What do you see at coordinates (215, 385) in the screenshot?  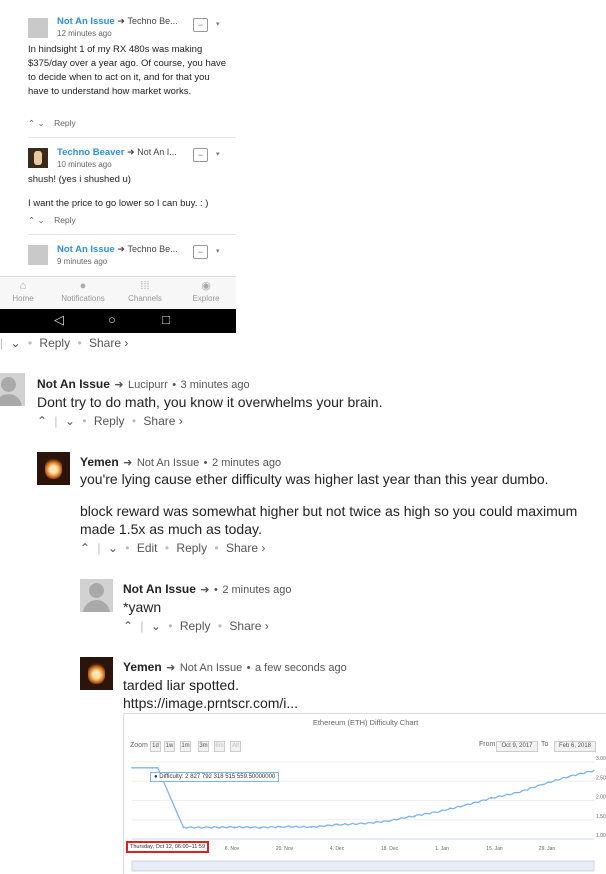 I see `comment-time: 3 minutes ago` at bounding box center [215, 385].